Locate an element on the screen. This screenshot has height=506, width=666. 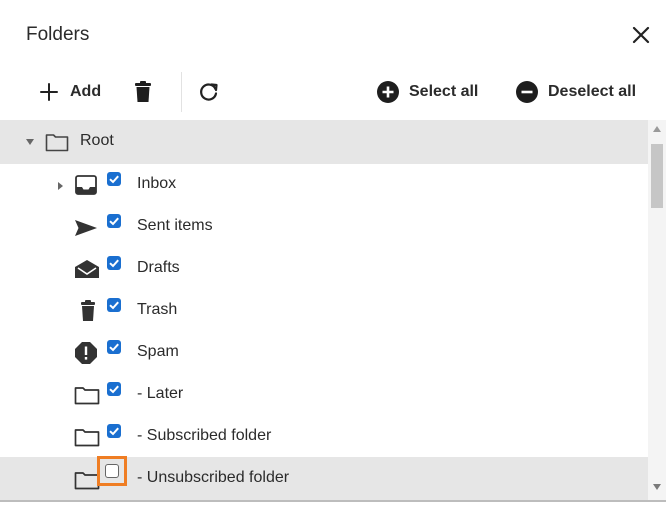
tree-label-inbox: Inbox is located at coordinates (157, 183).